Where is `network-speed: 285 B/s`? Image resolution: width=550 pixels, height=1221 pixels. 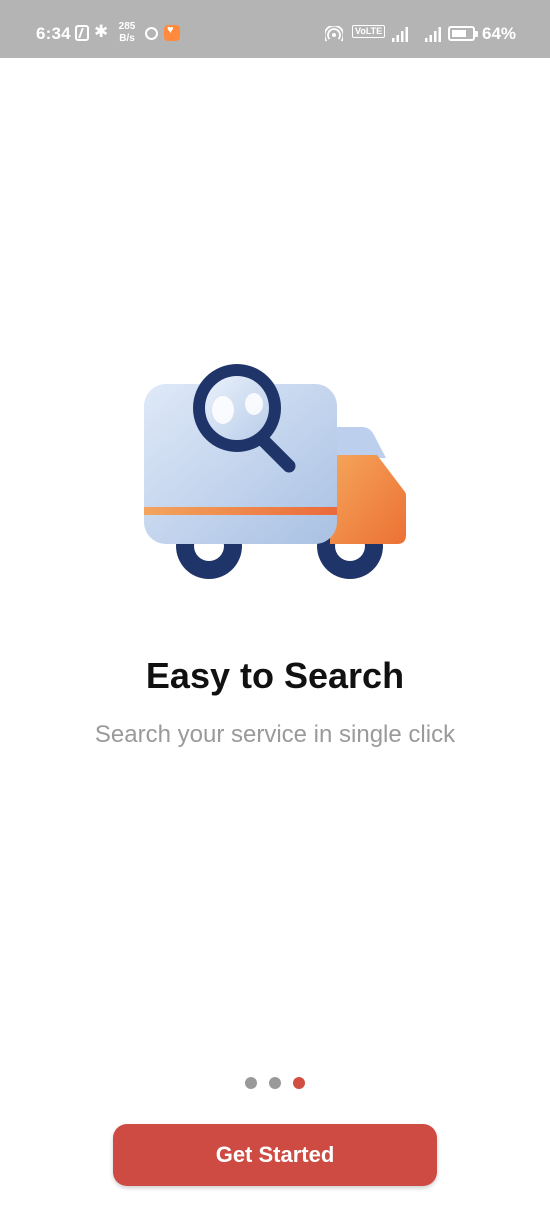 network-speed: 285 B/s is located at coordinates (127, 33).